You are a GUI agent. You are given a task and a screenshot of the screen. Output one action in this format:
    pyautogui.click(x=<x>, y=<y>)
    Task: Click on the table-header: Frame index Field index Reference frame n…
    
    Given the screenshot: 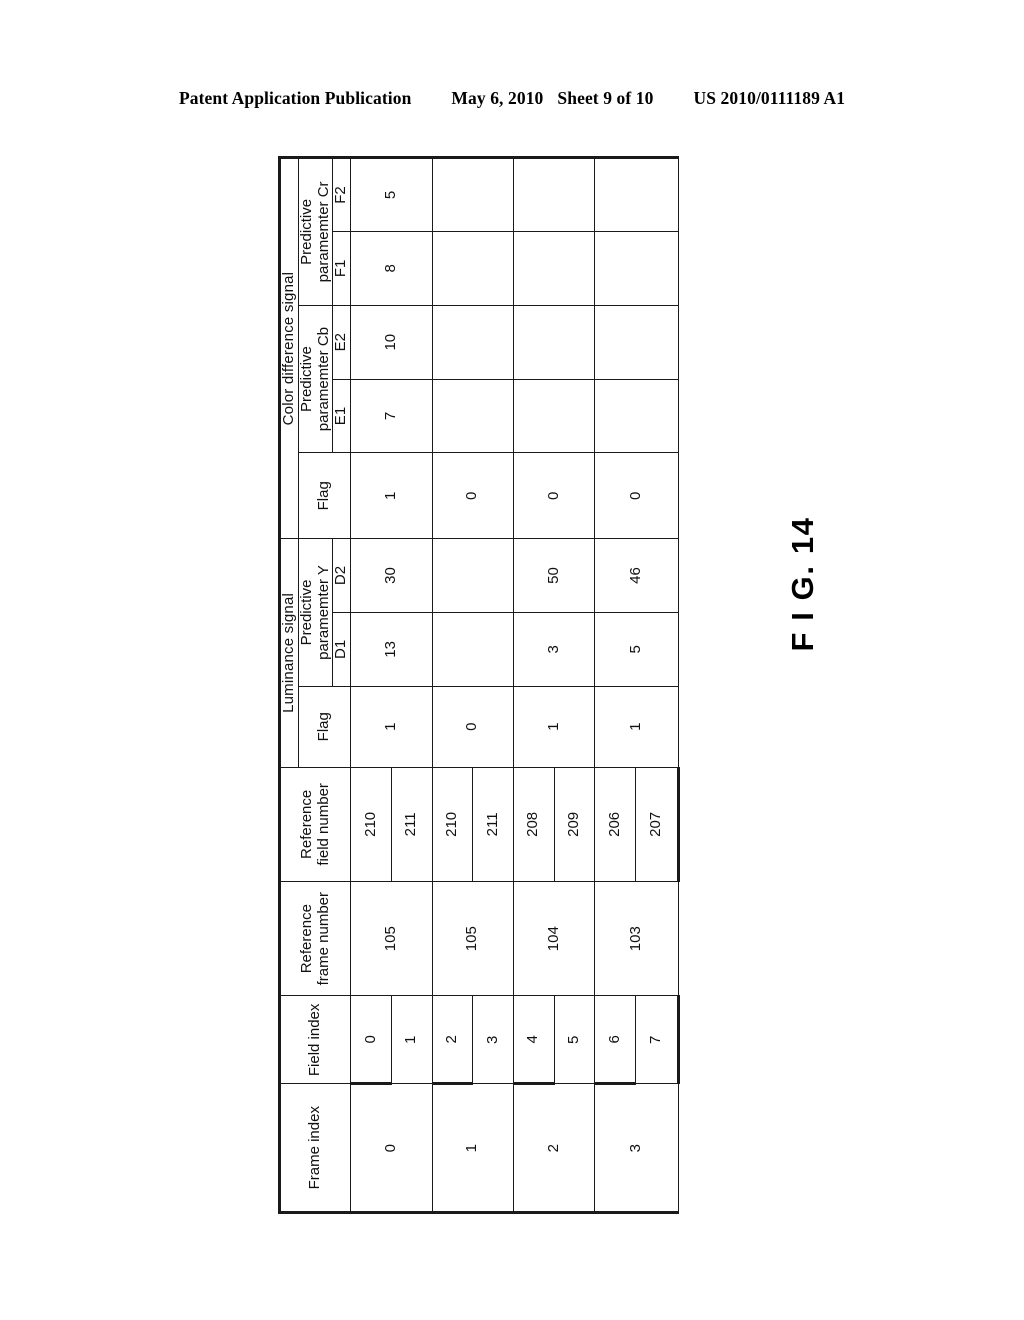 What is the action you would take?
    pyautogui.click(x=315, y=685)
    